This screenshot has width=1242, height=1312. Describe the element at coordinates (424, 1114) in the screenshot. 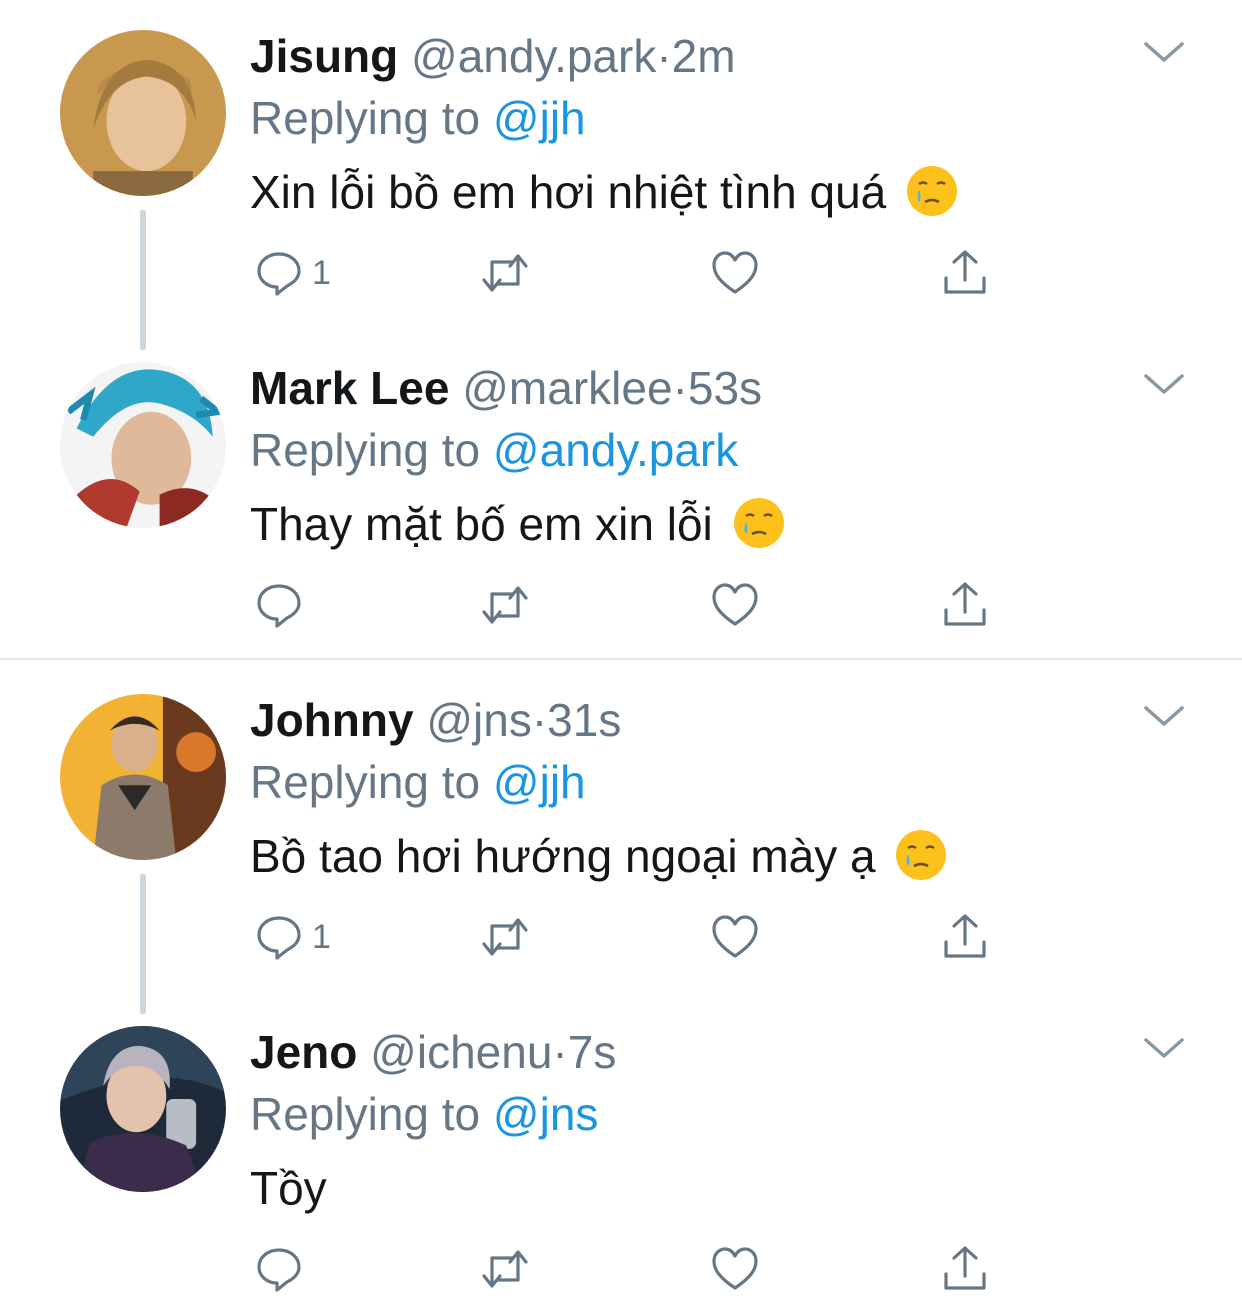

I see `replying-to: Replying to @jns` at that location.